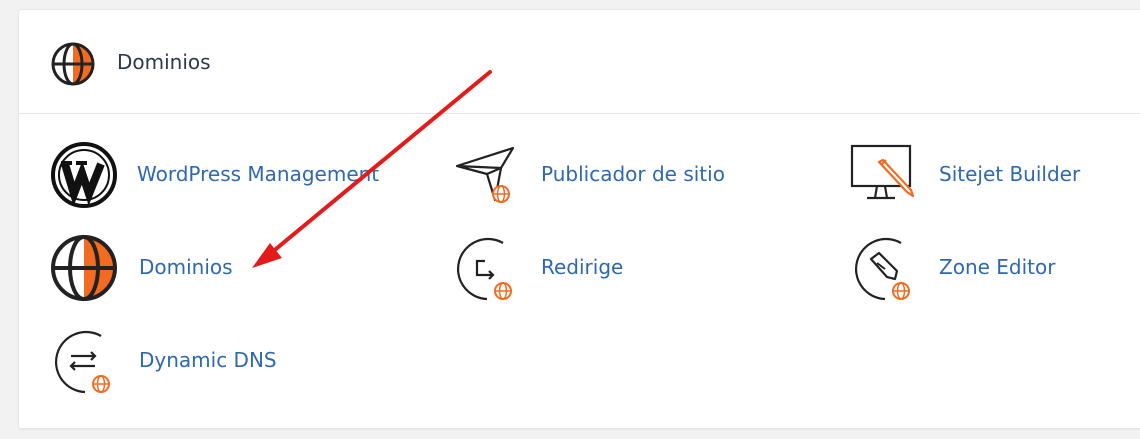  Describe the element at coordinates (485, 174) in the screenshot. I see `paper-plane-icon` at that location.